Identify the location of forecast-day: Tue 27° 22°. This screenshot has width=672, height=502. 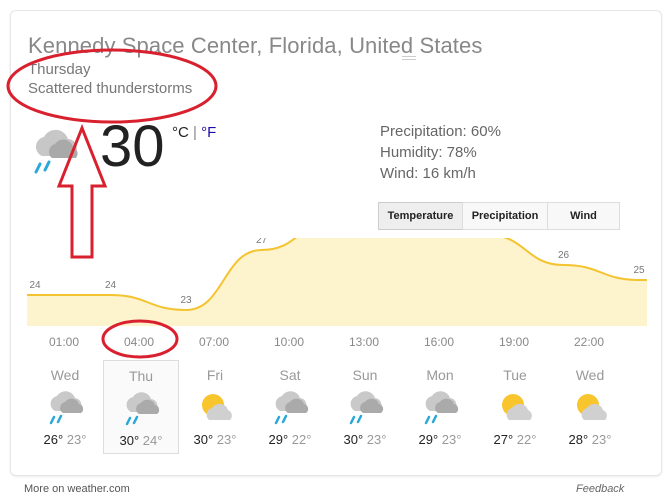
(515, 406).